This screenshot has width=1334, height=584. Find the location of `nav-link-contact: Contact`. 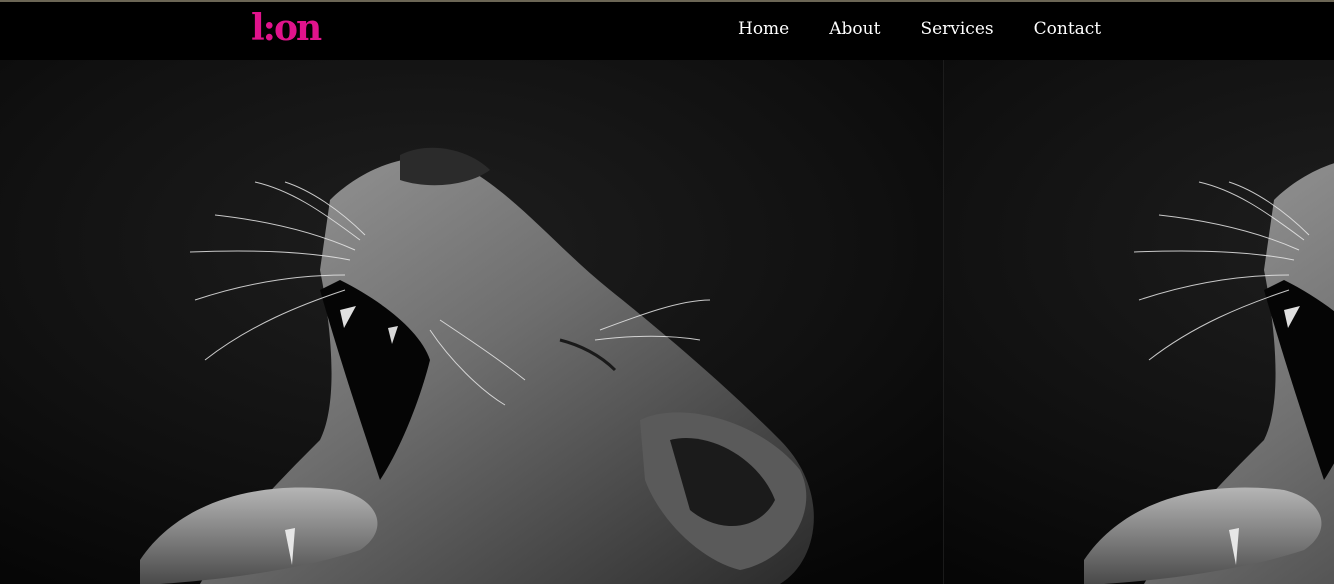

nav-link-contact: Contact is located at coordinates (1068, 29).